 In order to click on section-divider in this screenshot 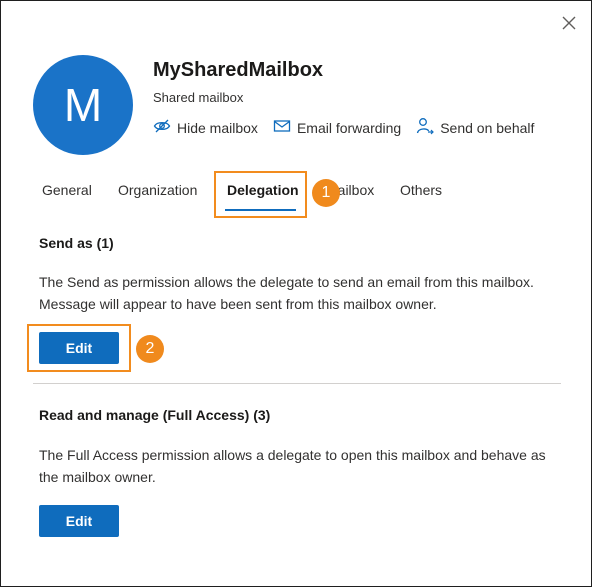, I will do `click(297, 383)`.